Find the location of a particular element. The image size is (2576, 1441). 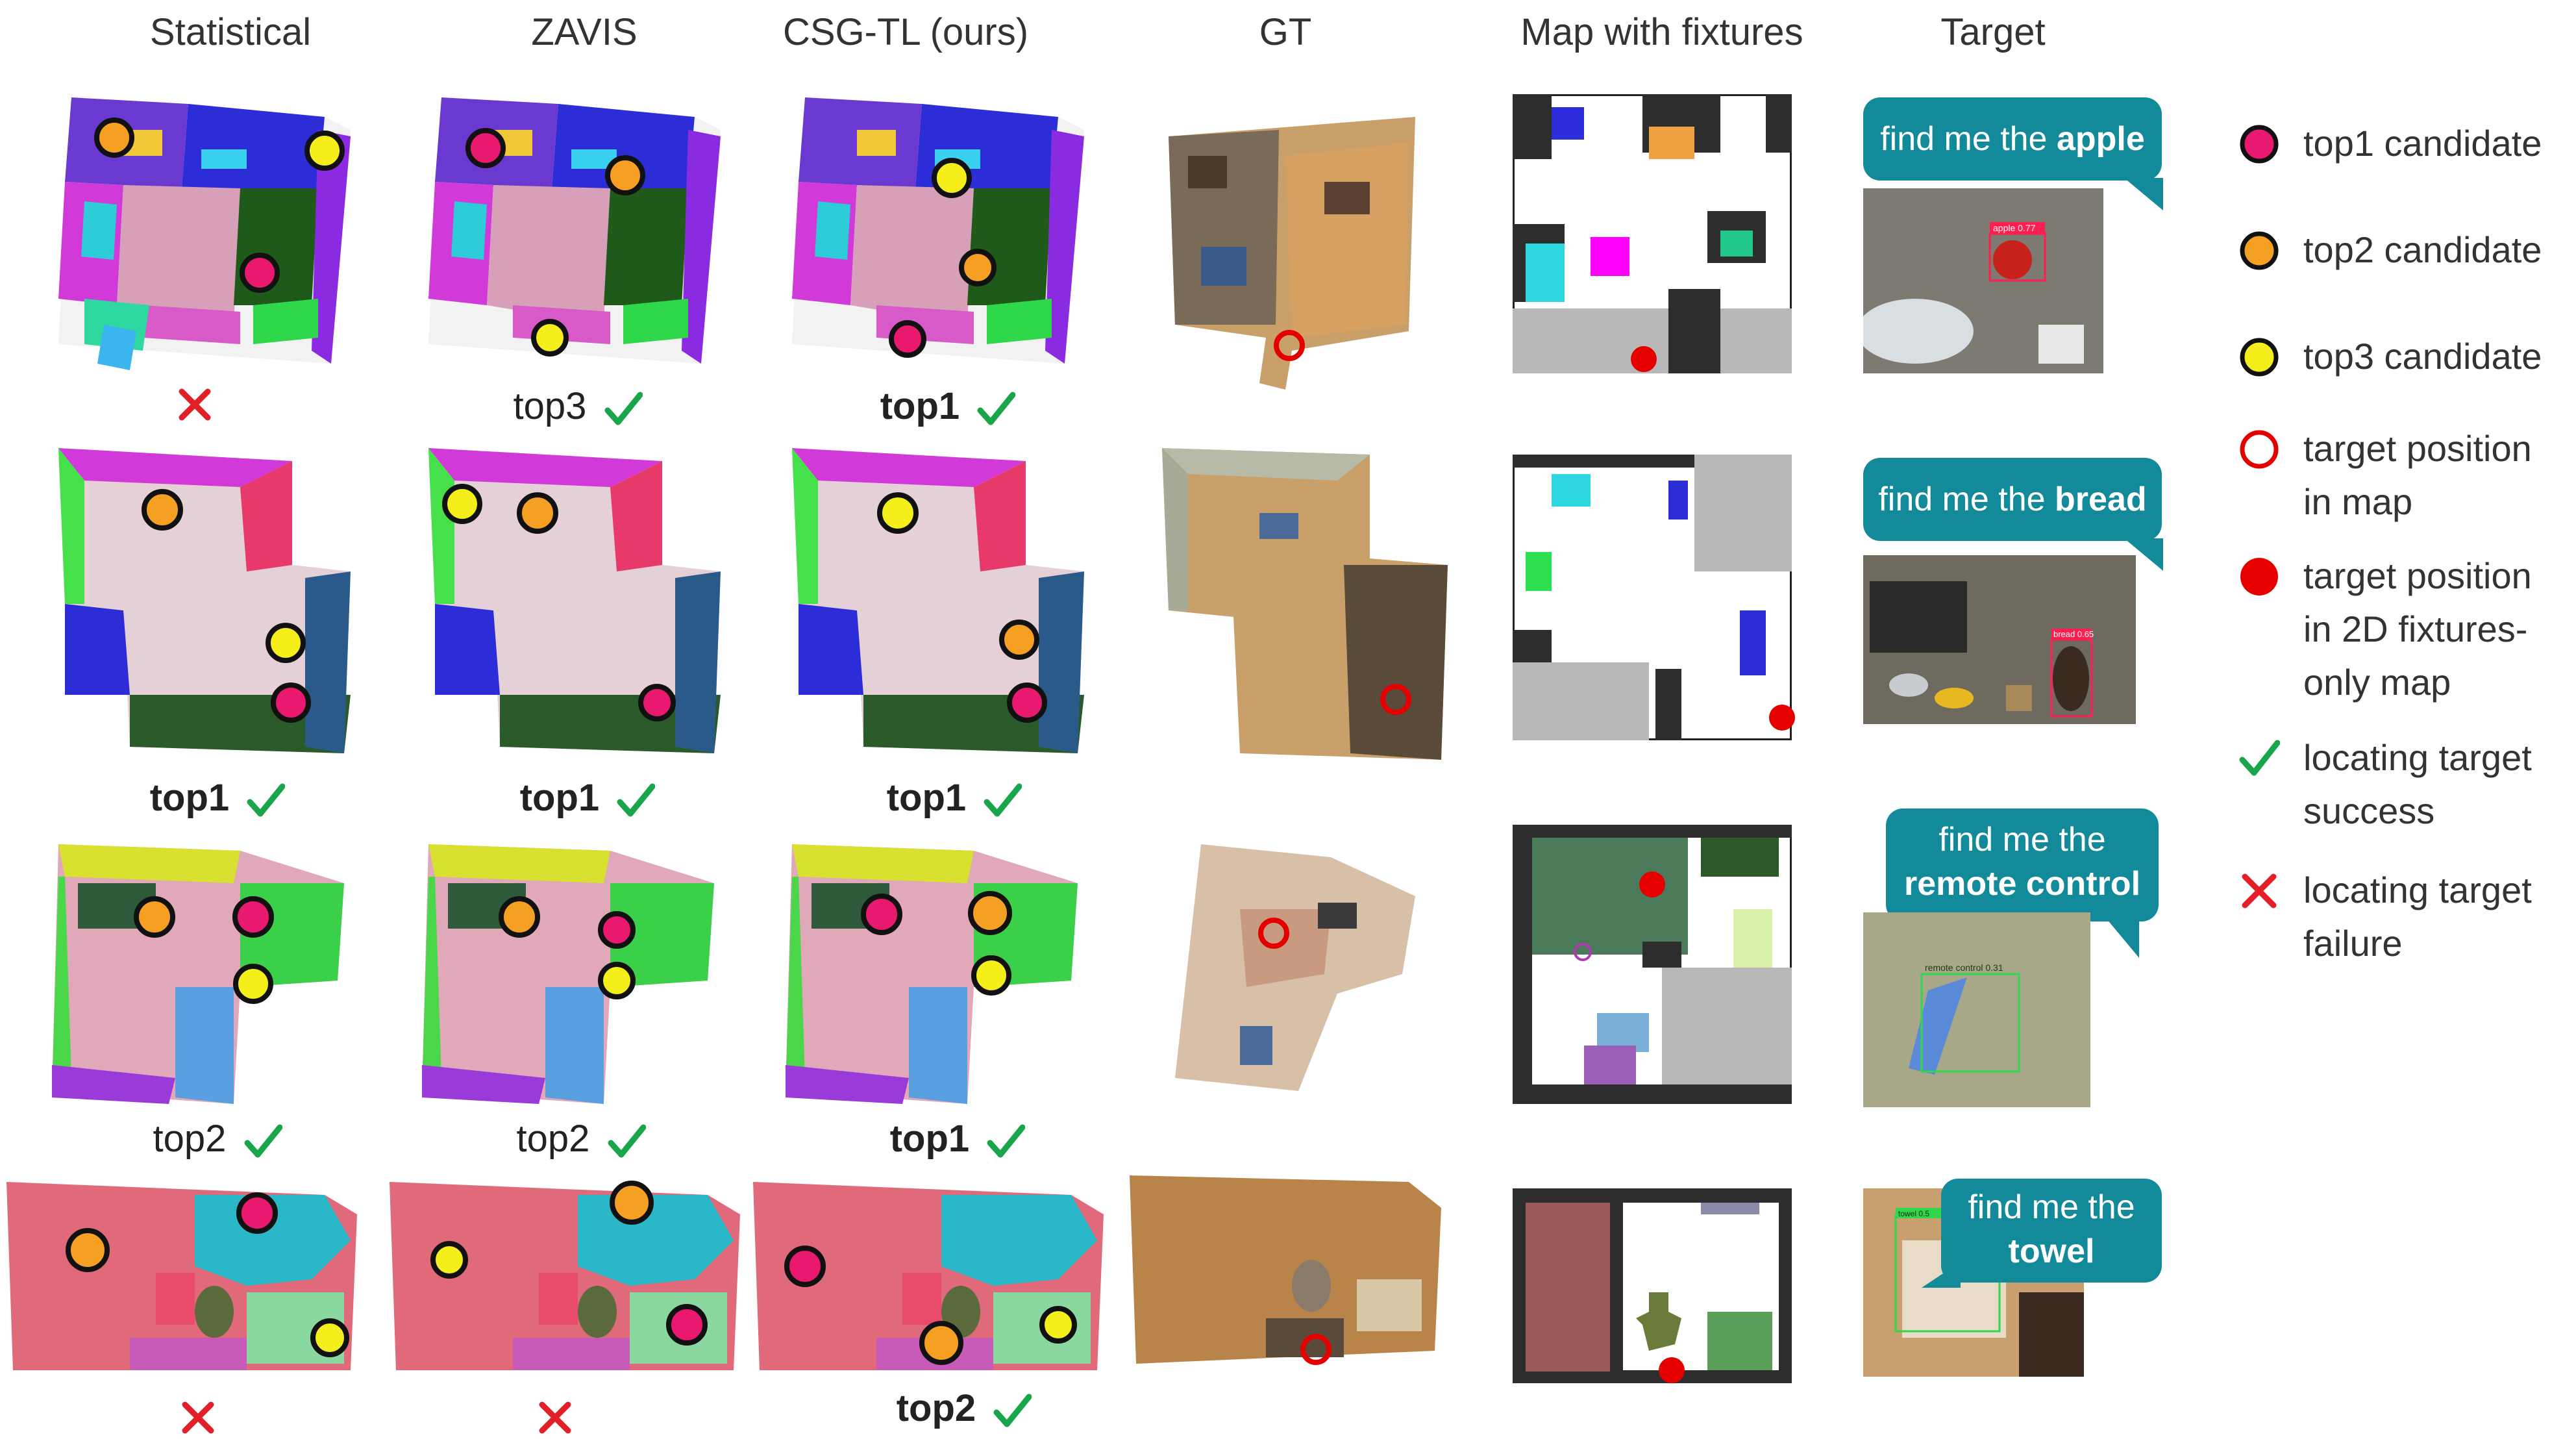

column-header-csg-tl: CSG-TL (ours) is located at coordinates (905, 32).